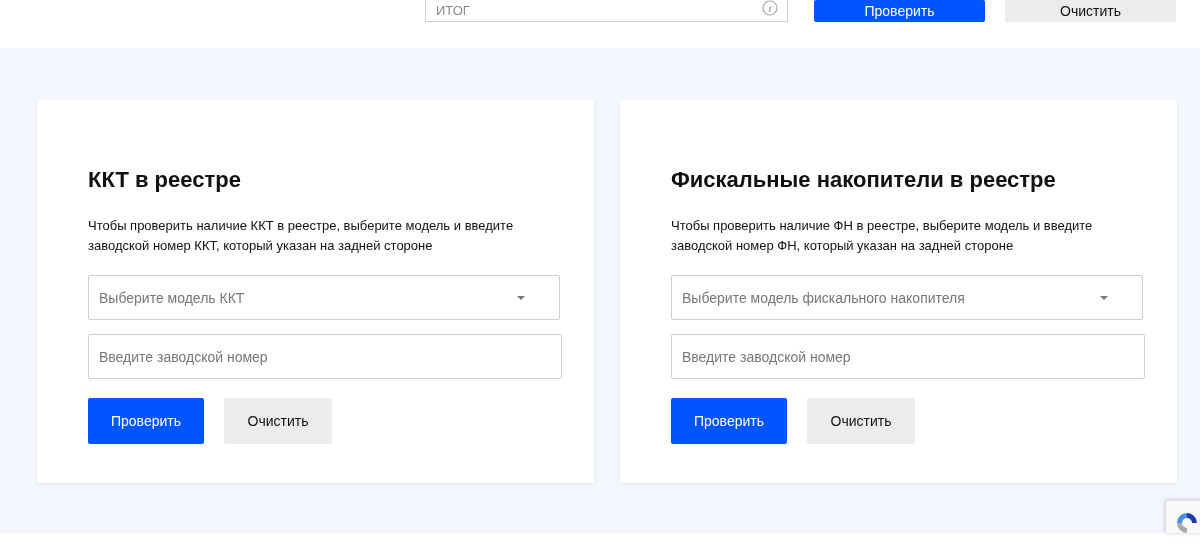  Describe the element at coordinates (324, 297) in the screenshot. I see `model-select: Выберите модель ККТ` at that location.